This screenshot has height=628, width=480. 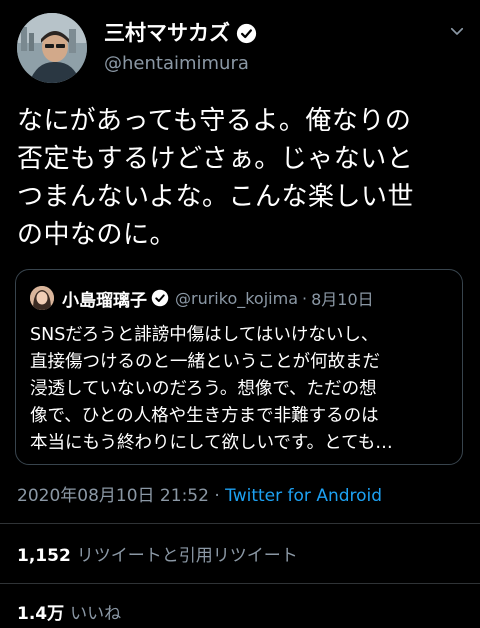 I want to click on tweet-header: 三村マサカズ @hentaimimura, so click(x=240, y=45).